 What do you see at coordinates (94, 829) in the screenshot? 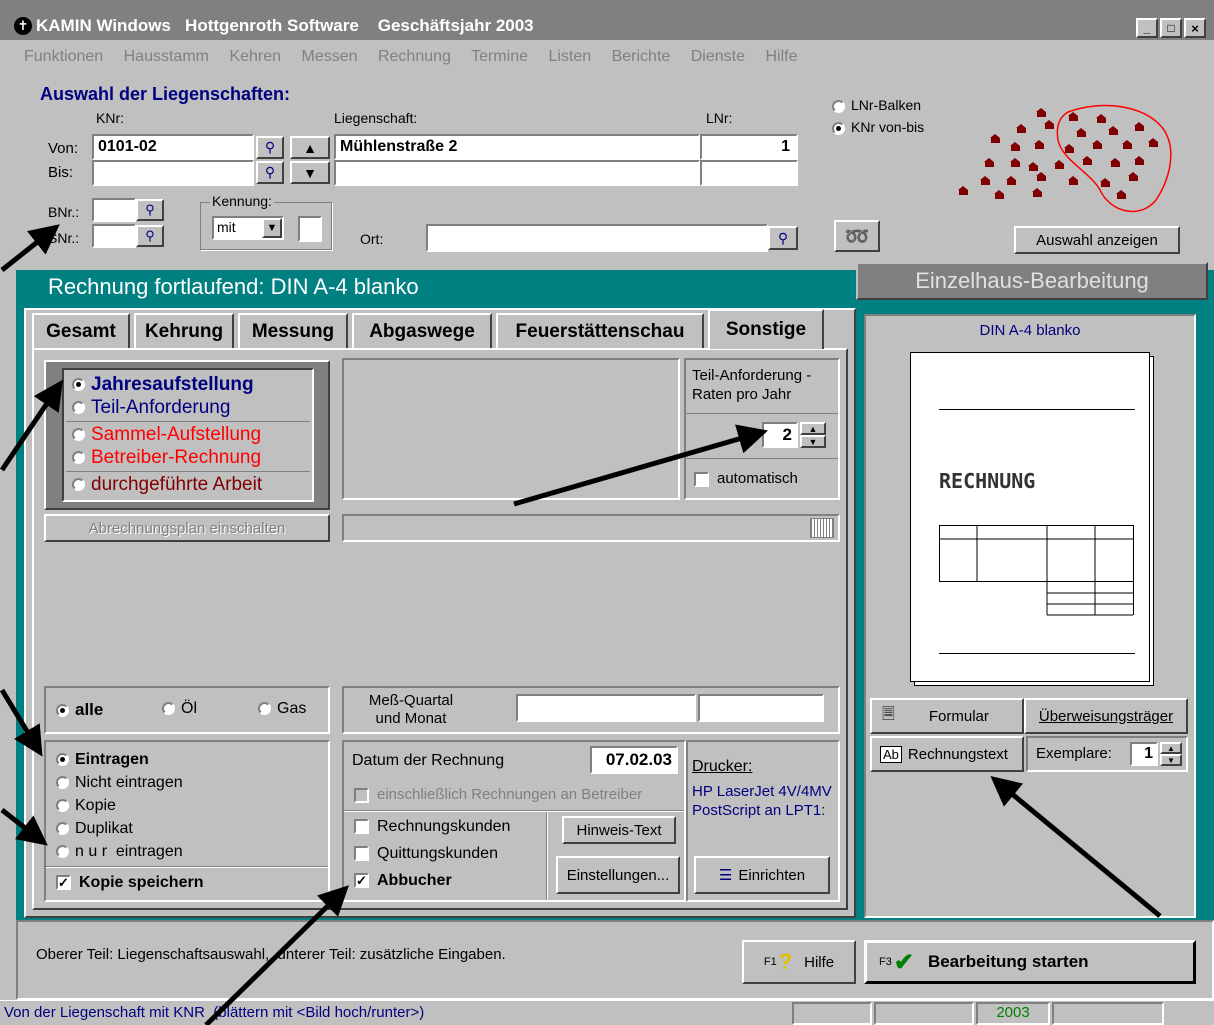
I see `entry-duplikat: Duplikat` at bounding box center [94, 829].